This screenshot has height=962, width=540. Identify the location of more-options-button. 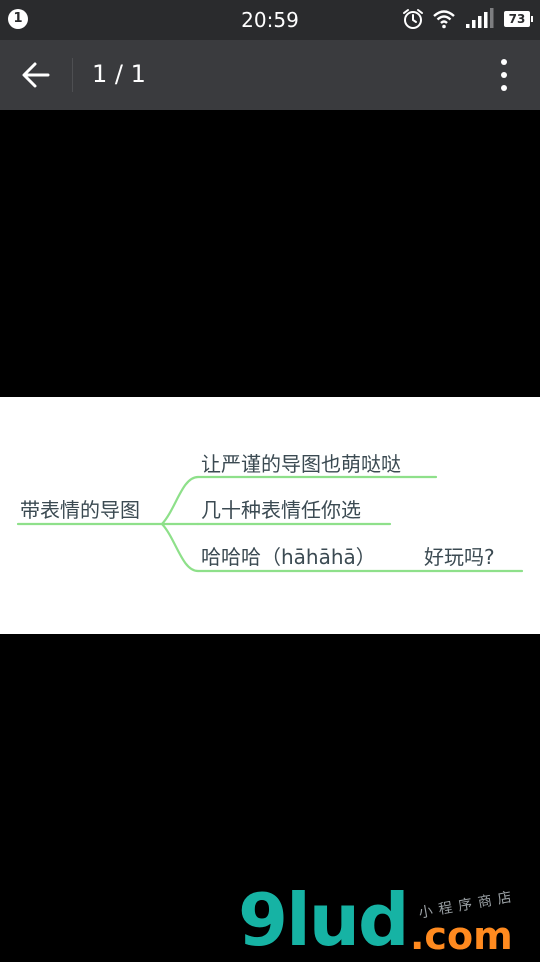
(504, 75).